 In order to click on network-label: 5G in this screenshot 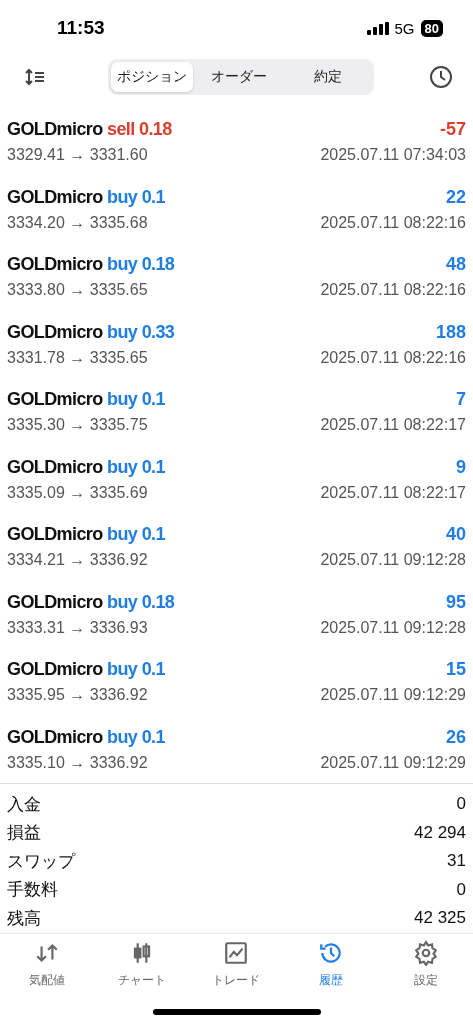, I will do `click(404, 28)`.